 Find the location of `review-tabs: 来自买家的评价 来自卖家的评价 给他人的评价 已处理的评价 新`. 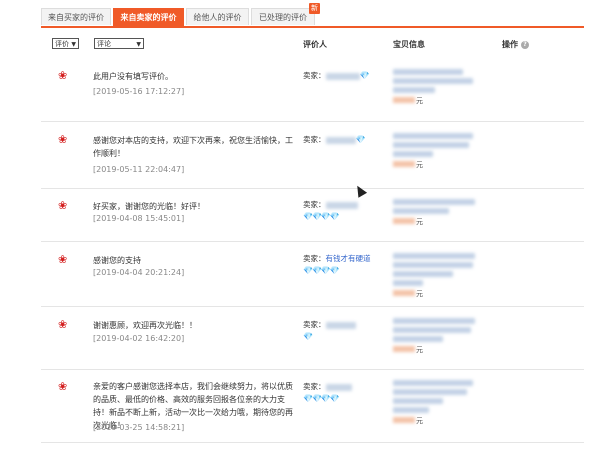

review-tabs: 来自买家的评价 来自卖家的评价 给他人的评价 已处理的评价 新 is located at coordinates (312, 15).